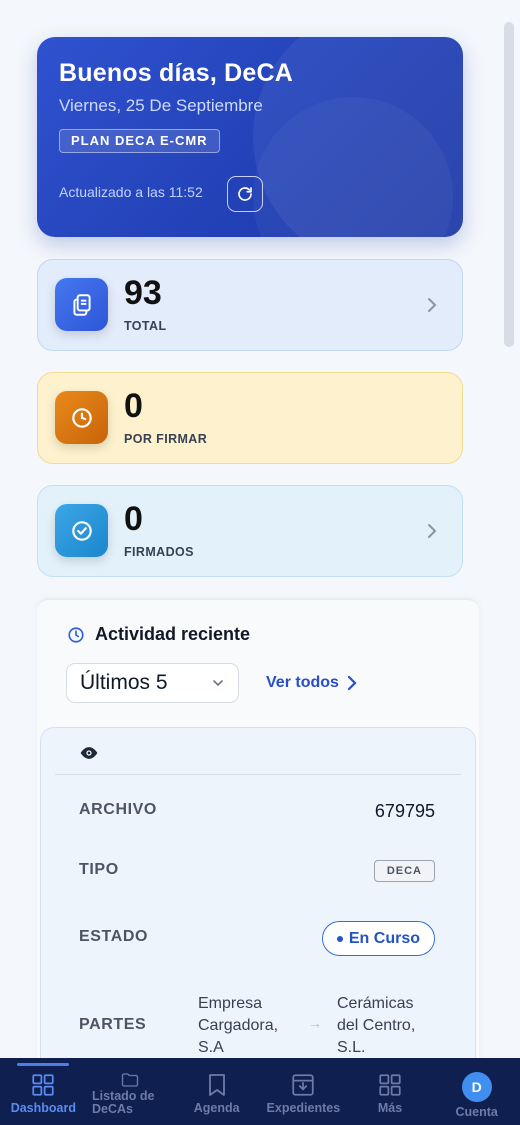 This screenshot has width=520, height=1125. Describe the element at coordinates (173, 634) in the screenshot. I see `activity-title: Actividad reciente` at that location.